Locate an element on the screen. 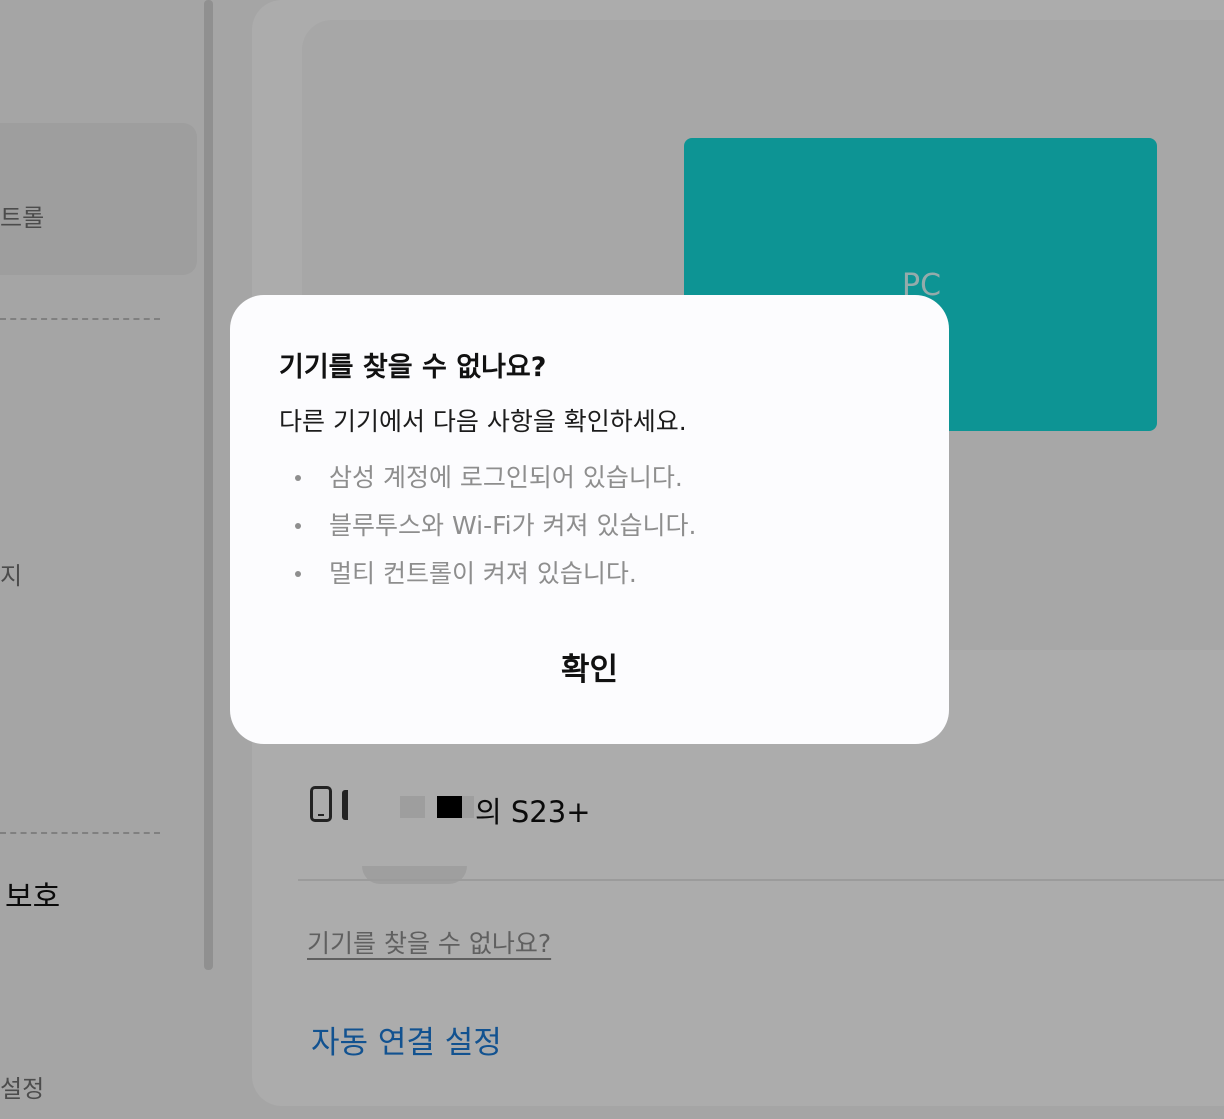 The image size is (1224, 1119). checklist-item-text: 삼성 계정에 로그인되어 있습니다. is located at coordinates (506, 477).